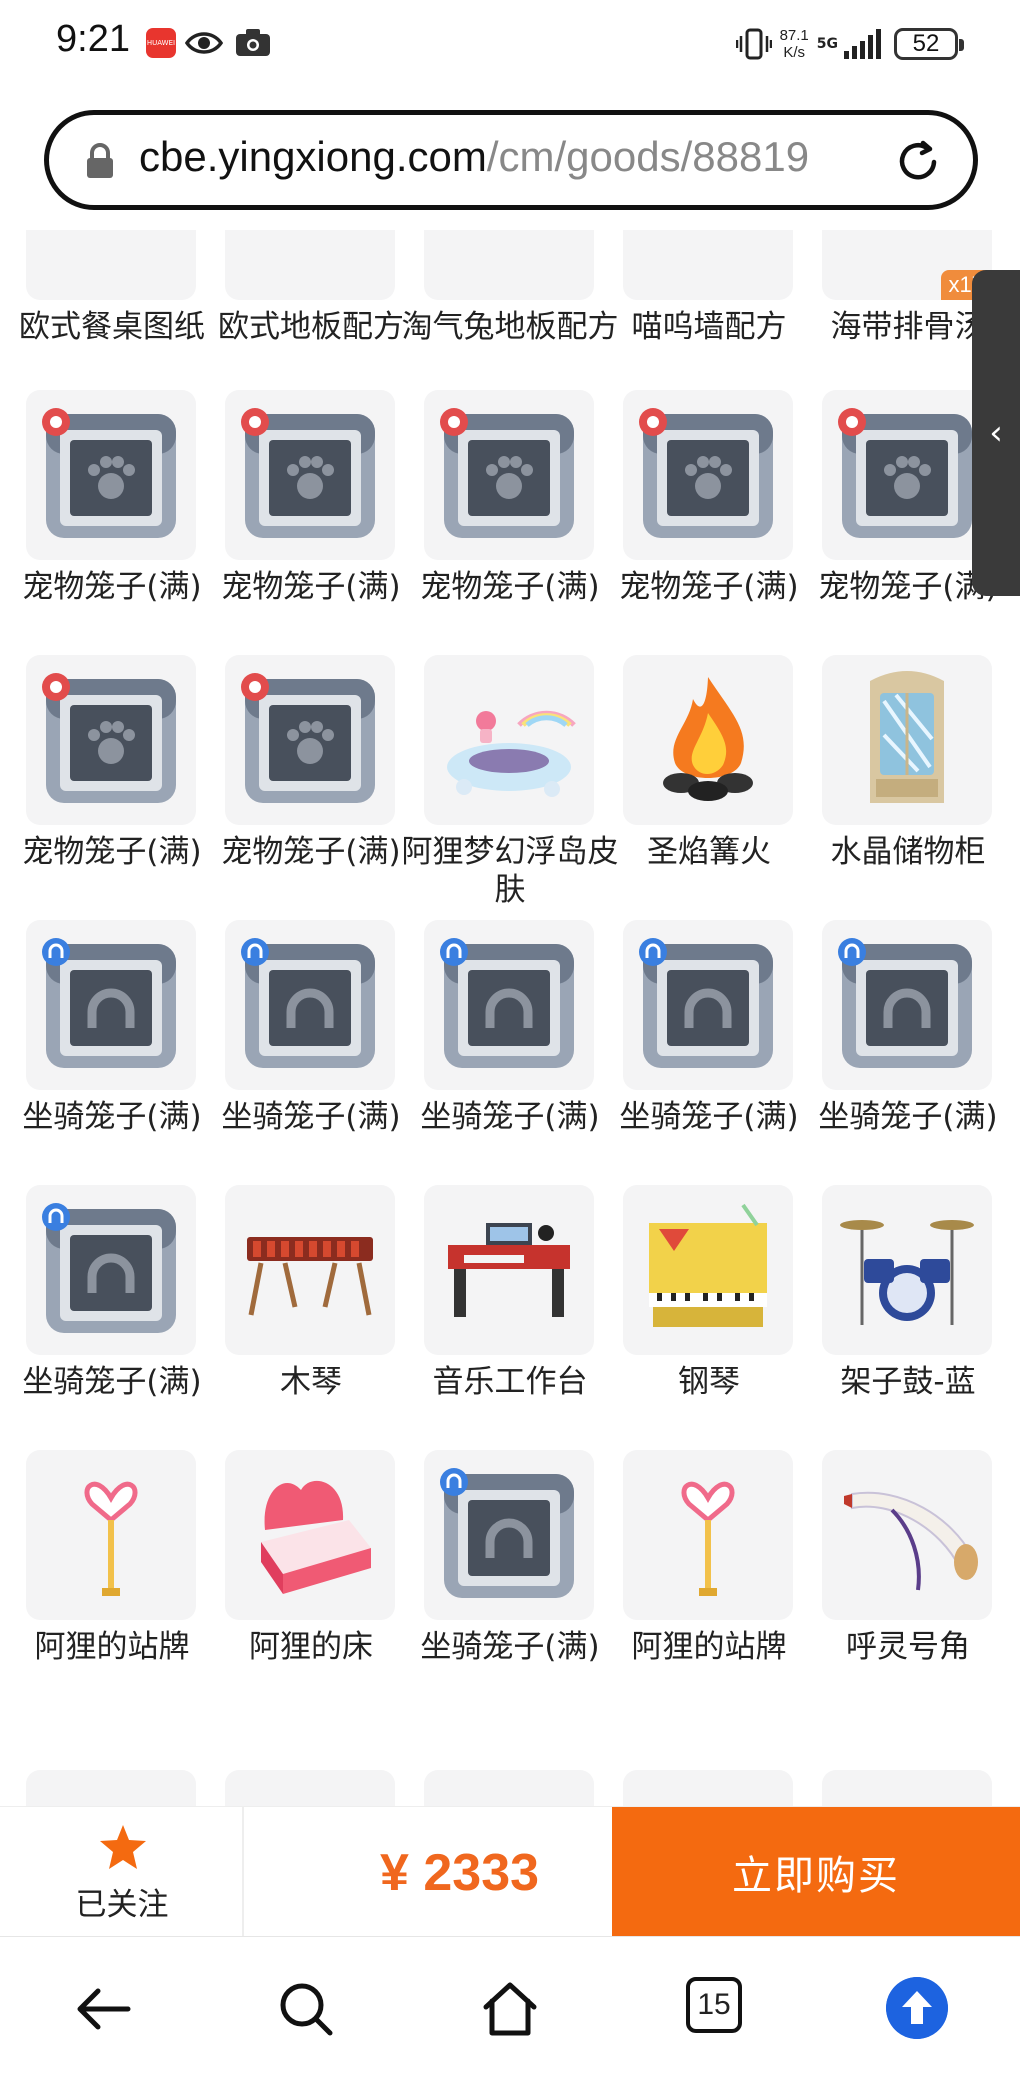  Describe the element at coordinates (918, 2009) in the screenshot. I see `scroll-top-button` at that location.